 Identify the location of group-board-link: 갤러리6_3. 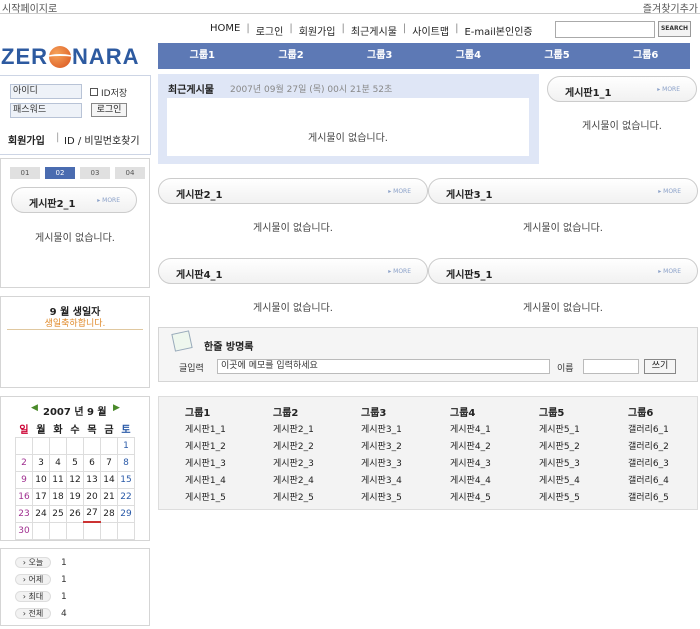
(648, 464).